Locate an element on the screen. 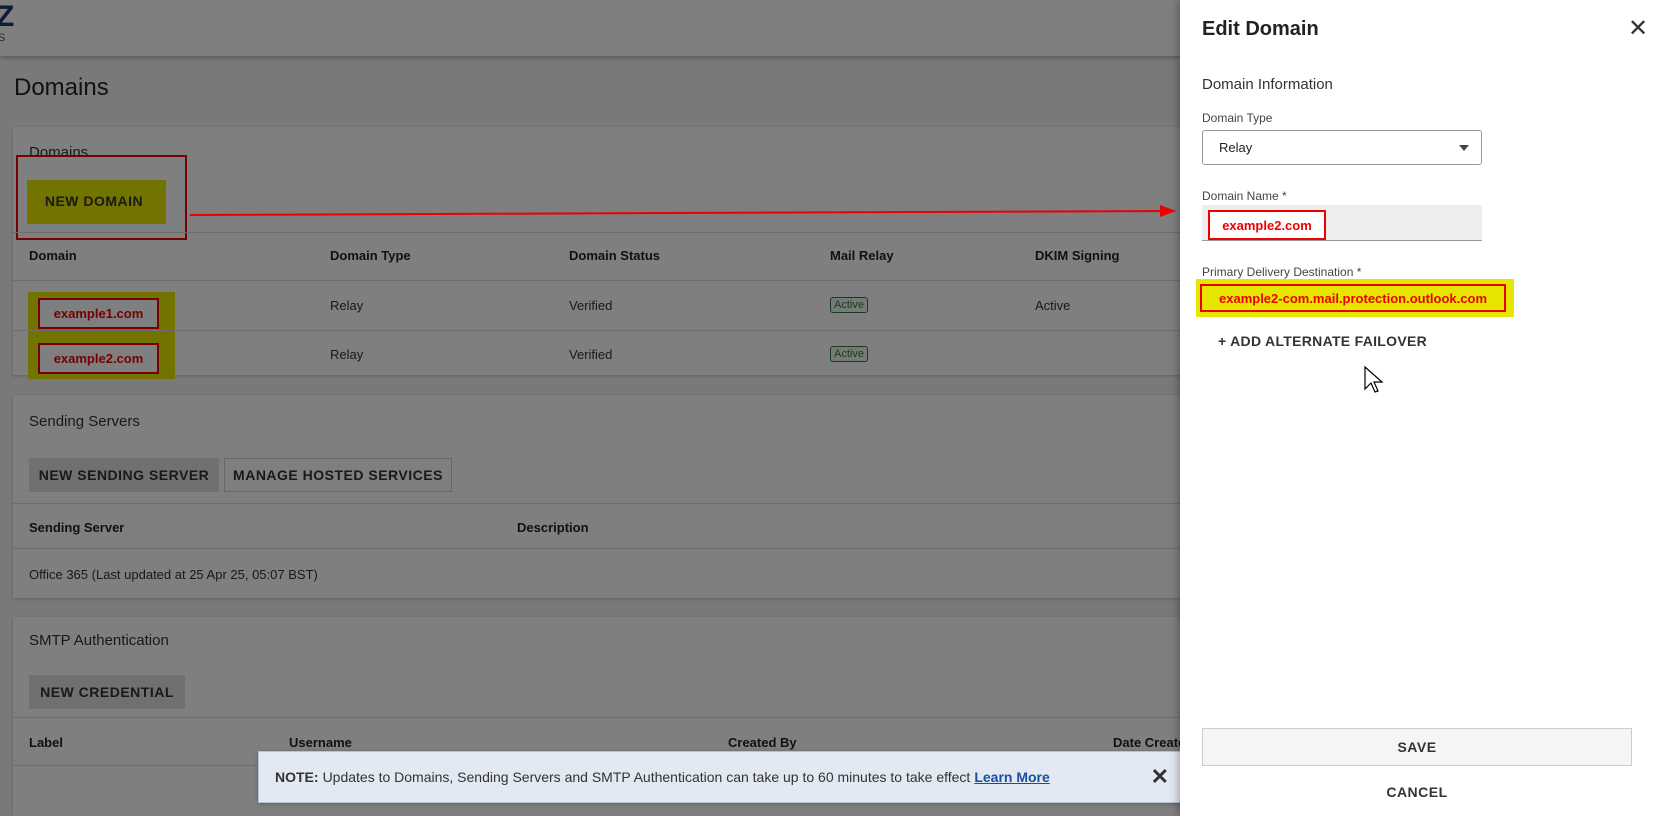 The width and height of the screenshot is (1654, 816). arrow-line is located at coordinates (676, 213).